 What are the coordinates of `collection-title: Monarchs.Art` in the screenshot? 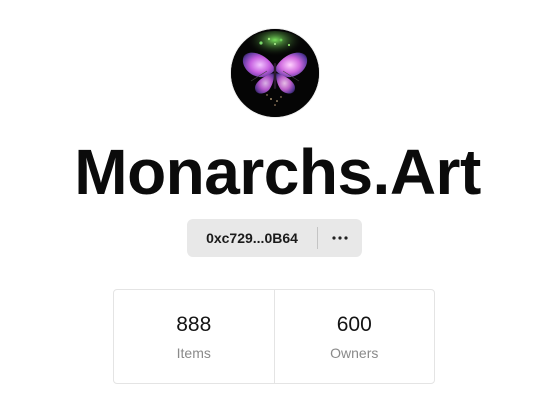 It's located at (277, 172).